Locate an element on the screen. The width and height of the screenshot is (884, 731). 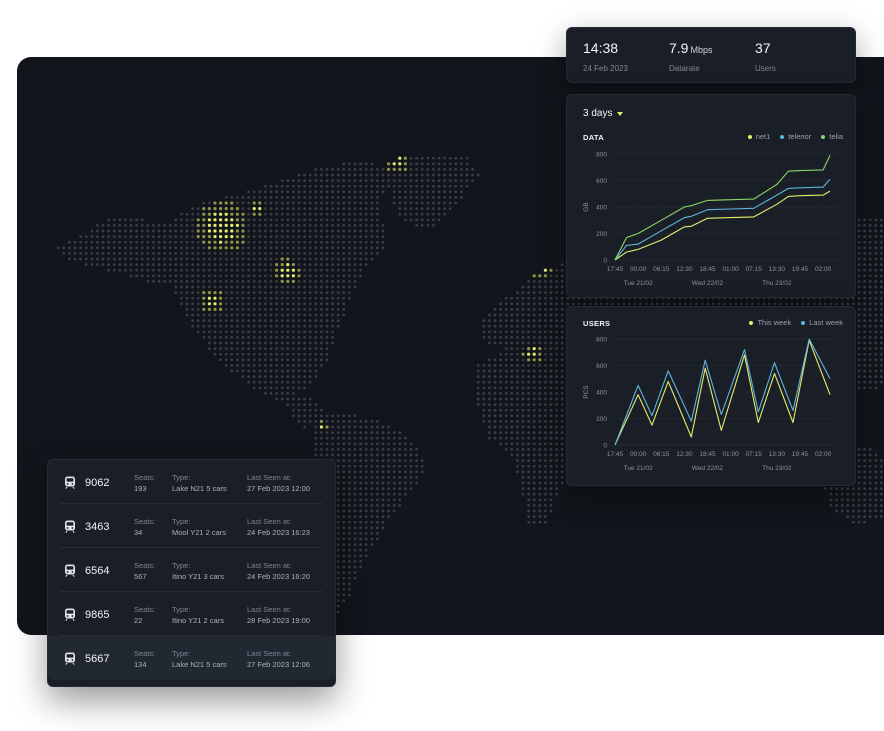
time-range-dropdown: 3 days is located at coordinates (603, 113).